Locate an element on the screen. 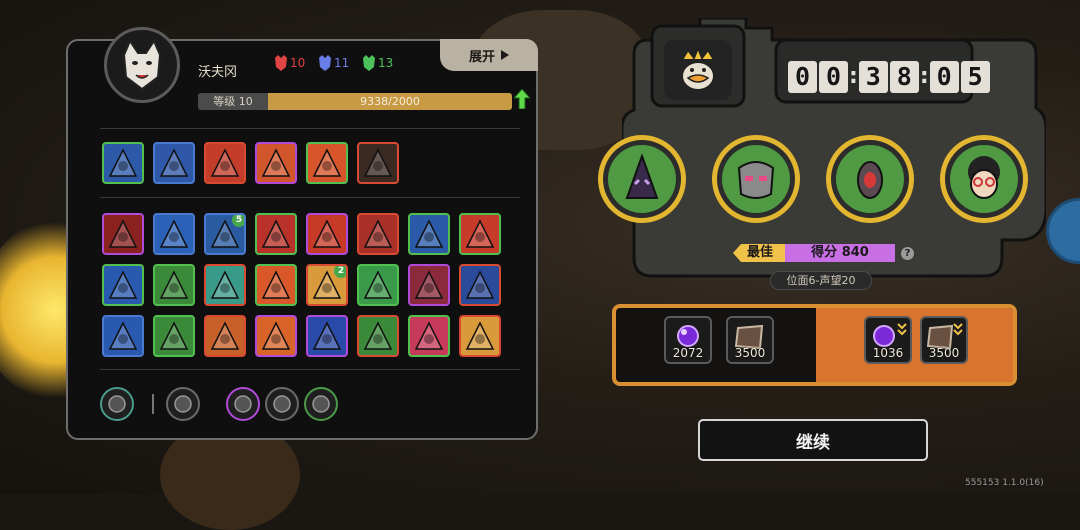 The width and height of the screenshot is (1080, 530). green-wing-skill-icon is located at coordinates (378, 335).